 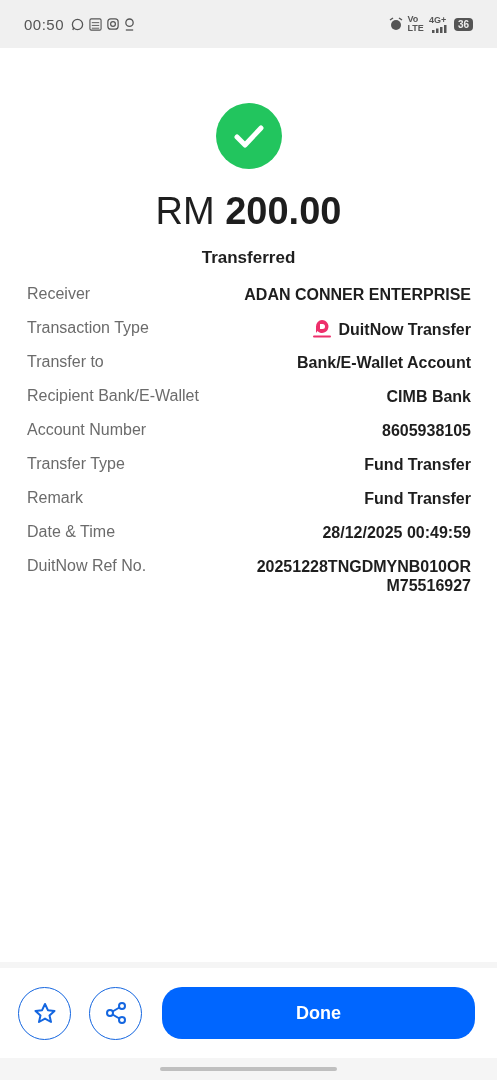 I want to click on detail-value: DuitNow Transfer, so click(x=404, y=329).